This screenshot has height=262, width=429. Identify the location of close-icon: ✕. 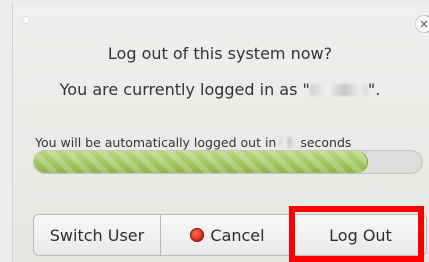
(422, 24).